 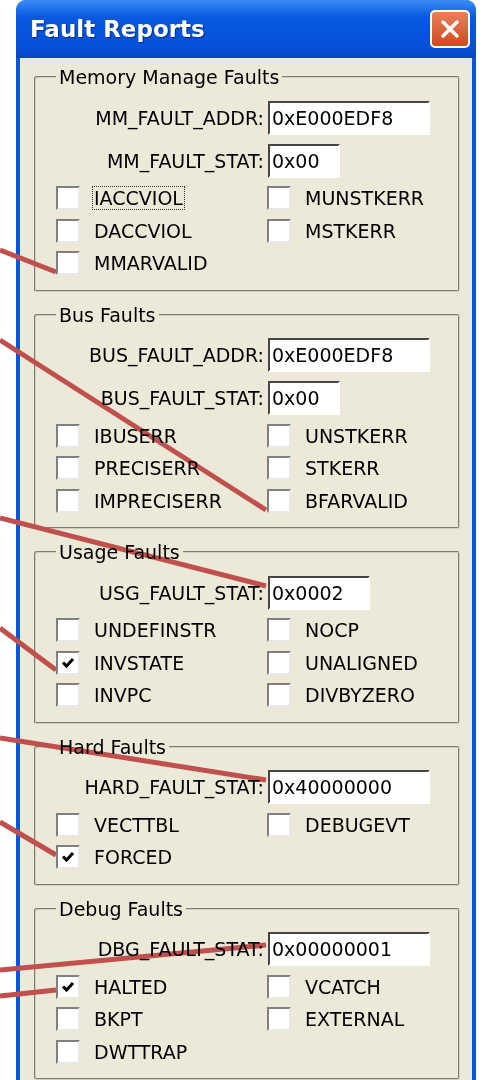 What do you see at coordinates (161, 662) in the screenshot?
I see `checkbox-option: INVSTATE` at bounding box center [161, 662].